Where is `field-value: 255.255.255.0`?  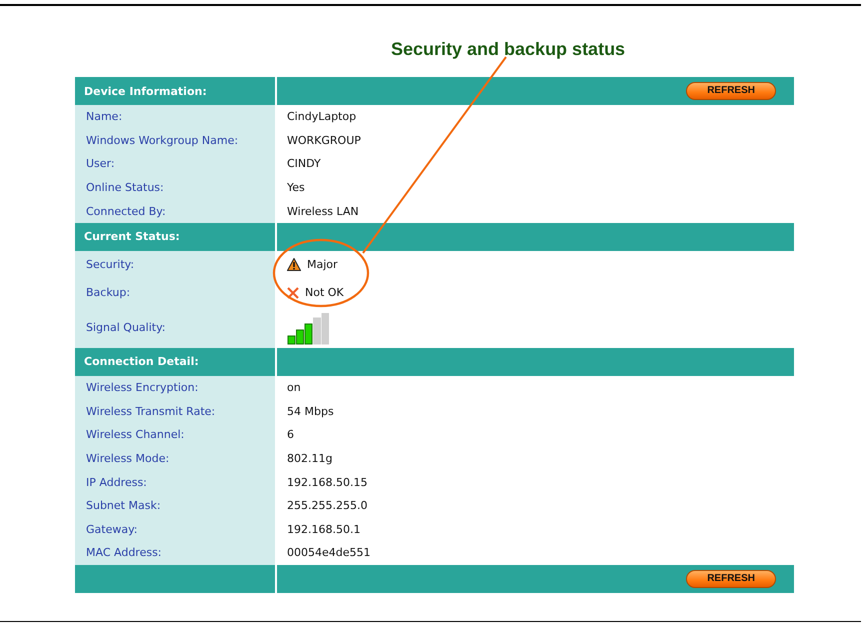
field-value: 255.255.255.0 is located at coordinates (327, 505).